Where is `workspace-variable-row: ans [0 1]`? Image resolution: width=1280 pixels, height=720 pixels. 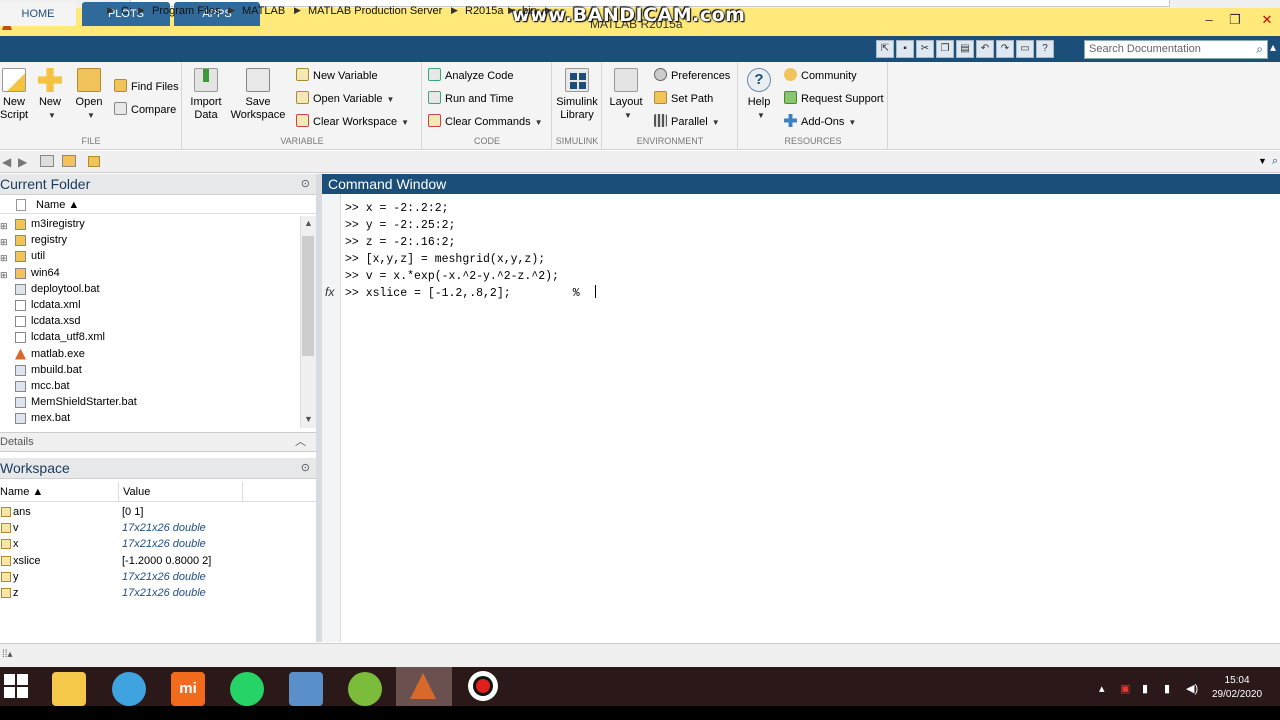
workspace-variable-row: ans [0 1] is located at coordinates (158, 512).